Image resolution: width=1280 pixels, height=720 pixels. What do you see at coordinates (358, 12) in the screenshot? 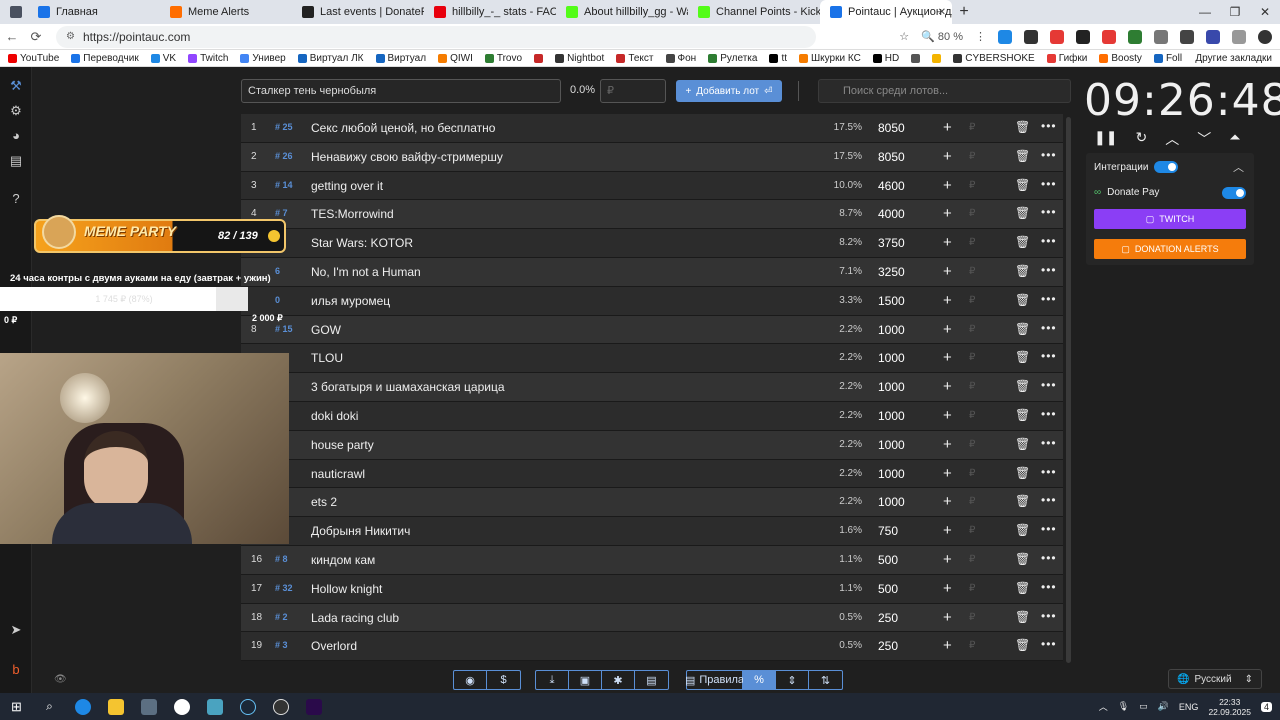
I see `browser-tab: Last events | DonatePay` at bounding box center [358, 12].